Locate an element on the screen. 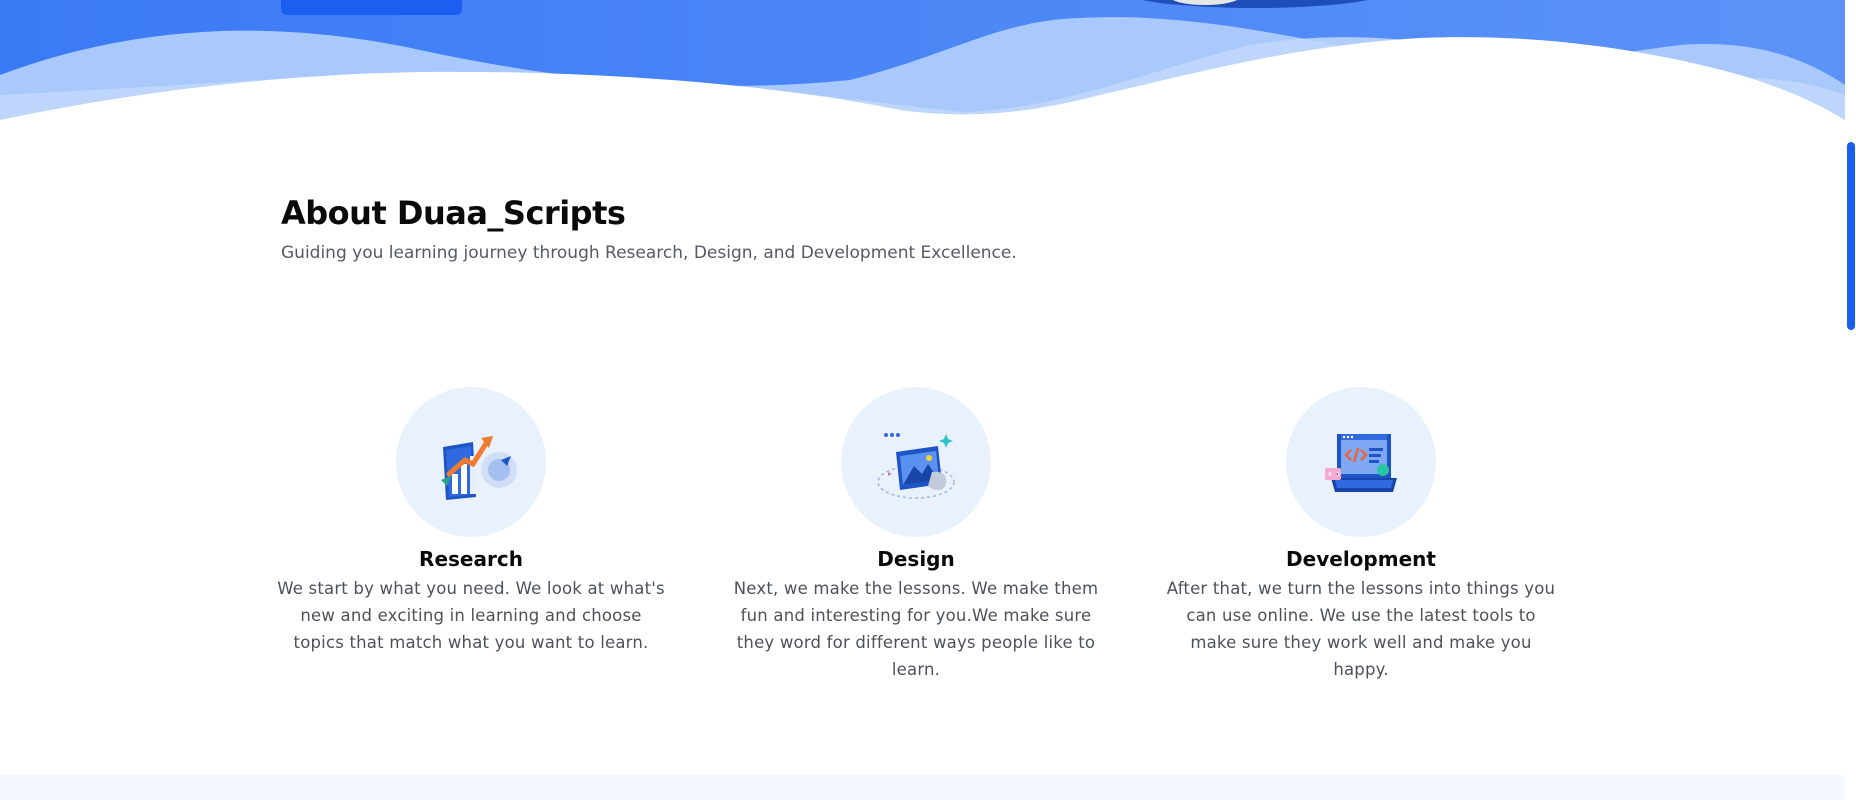 Image resolution: width=1856 pixels, height=800 pixels. design-image-icon is located at coordinates (916, 466).